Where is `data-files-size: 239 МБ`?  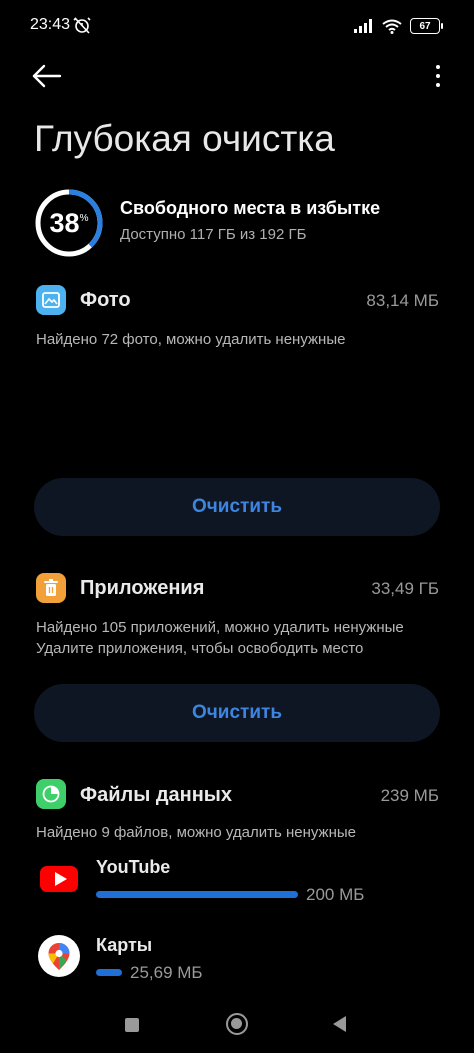
data-files-size: 239 МБ is located at coordinates (409, 795).